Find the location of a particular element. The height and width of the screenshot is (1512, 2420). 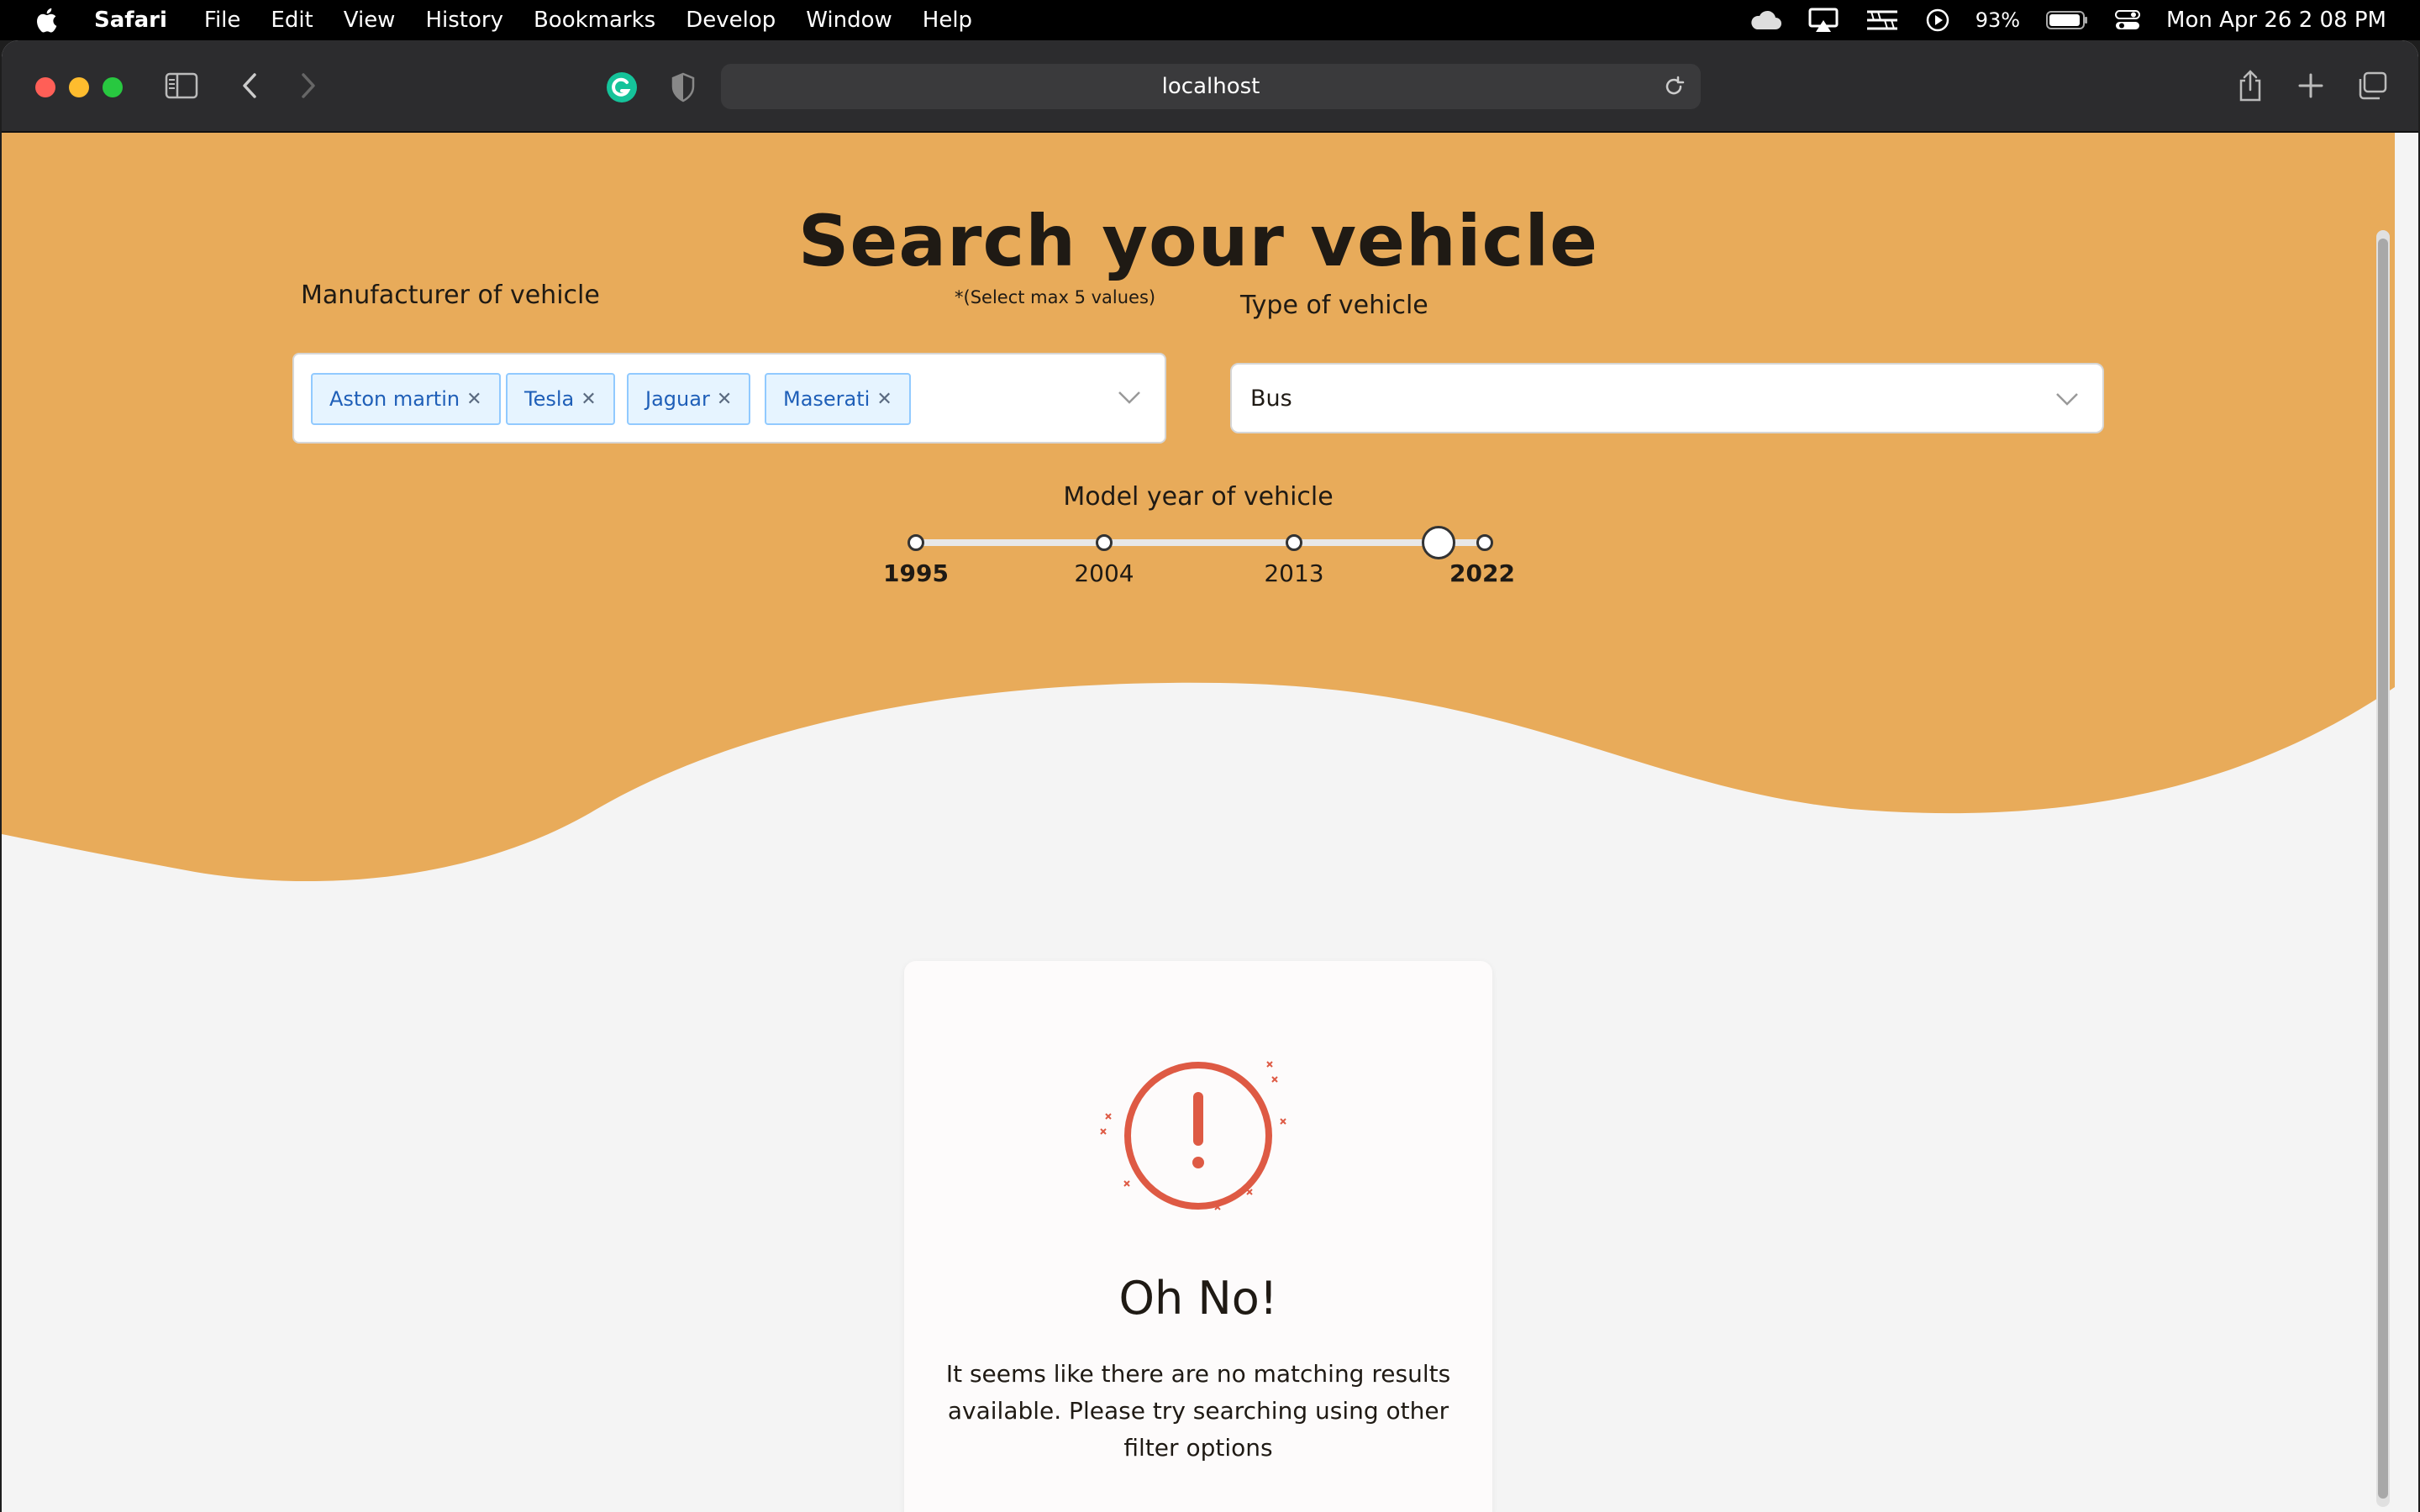

menu-window: Window is located at coordinates (849, 20).